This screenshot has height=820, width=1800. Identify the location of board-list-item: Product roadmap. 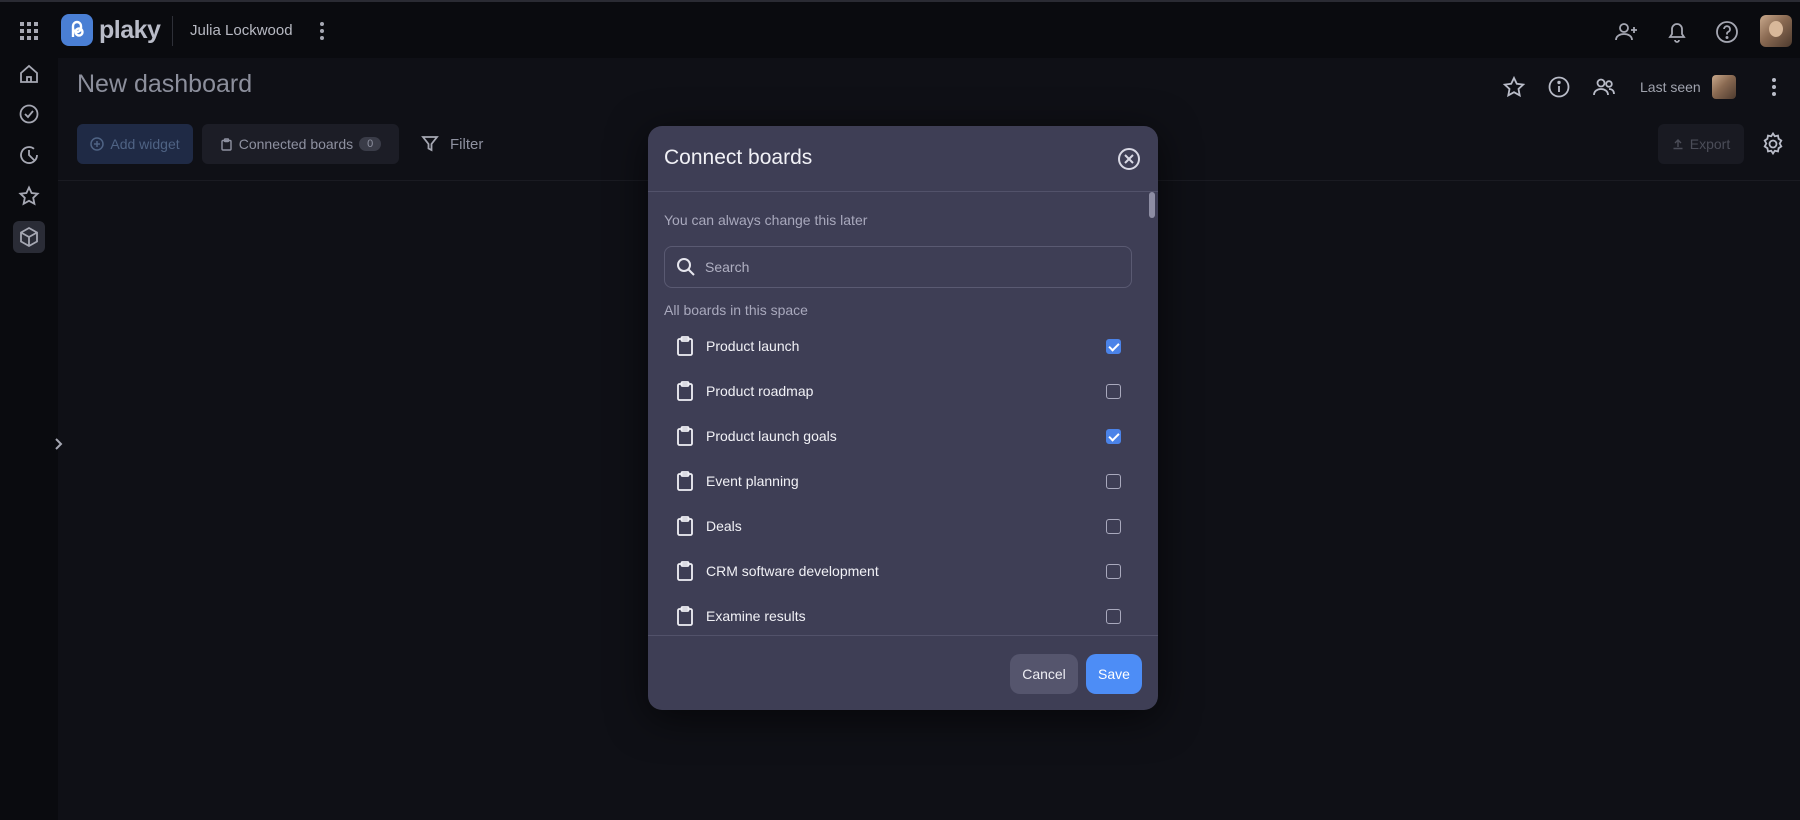
(899, 391).